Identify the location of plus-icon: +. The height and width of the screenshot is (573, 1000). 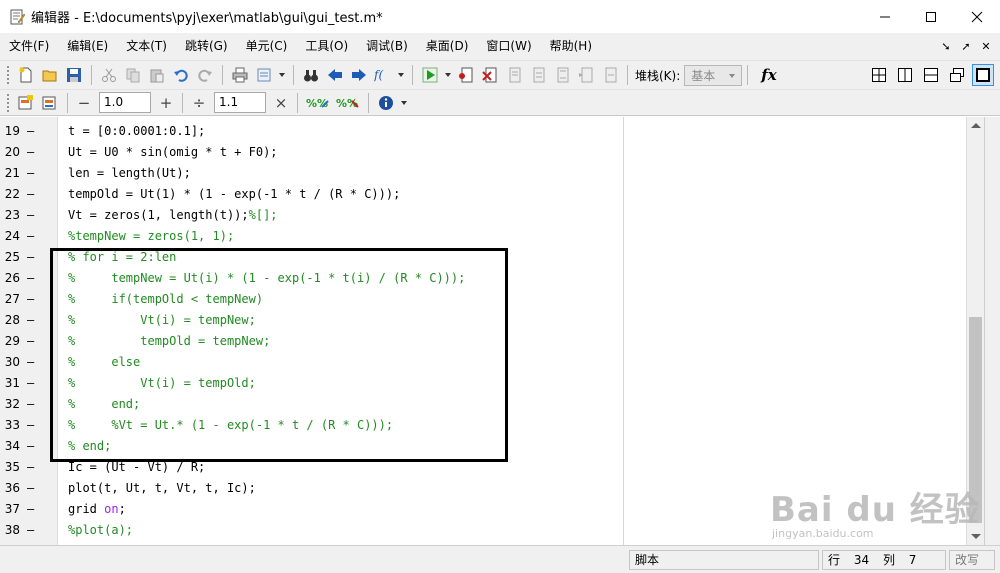
(166, 103).